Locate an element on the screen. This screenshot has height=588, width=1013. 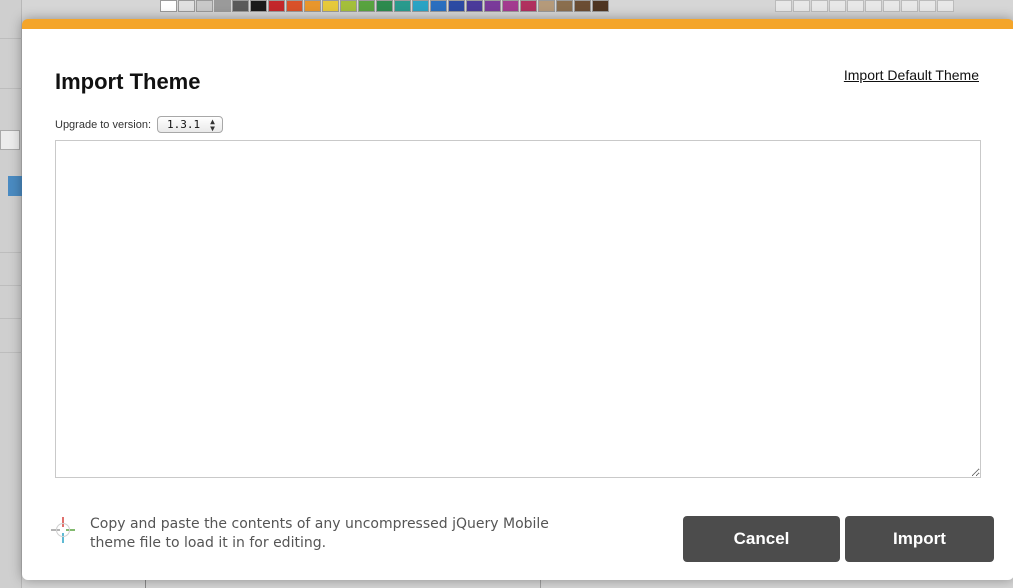
version-select: 1.3.1 ▲ ▼ is located at coordinates (190, 124).